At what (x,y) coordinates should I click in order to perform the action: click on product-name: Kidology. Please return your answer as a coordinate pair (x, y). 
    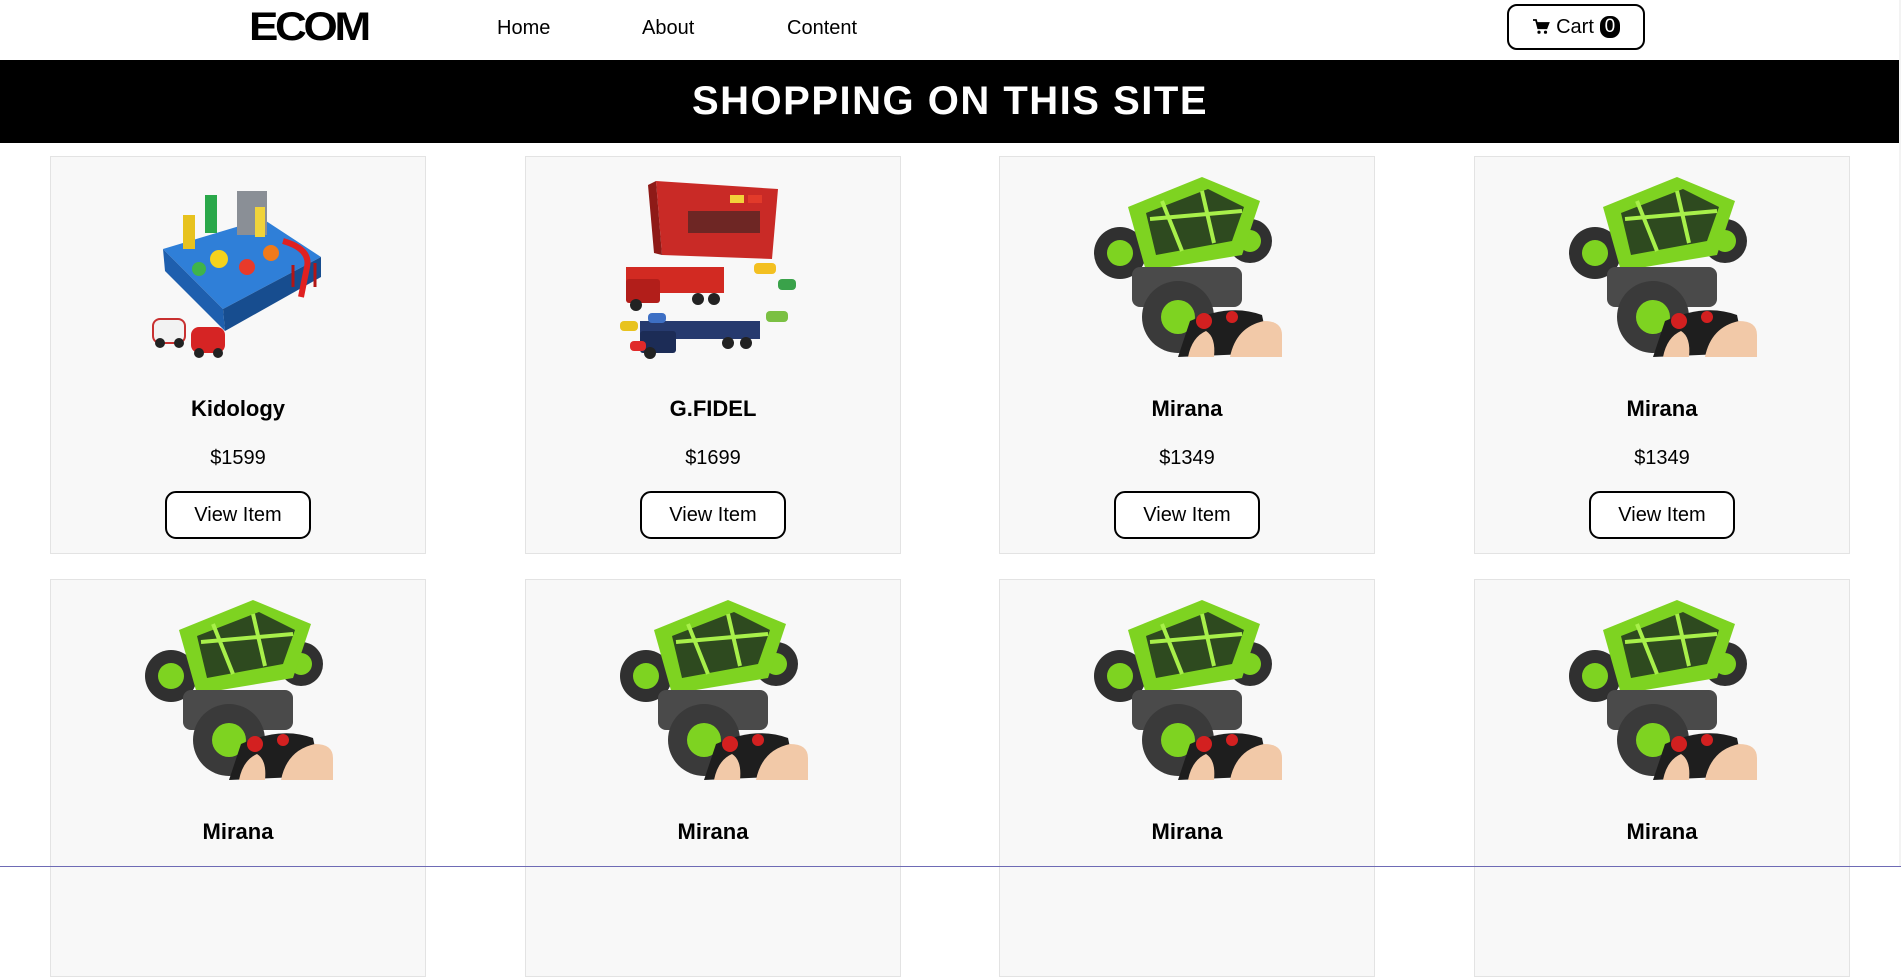
    Looking at the image, I should click on (238, 408).